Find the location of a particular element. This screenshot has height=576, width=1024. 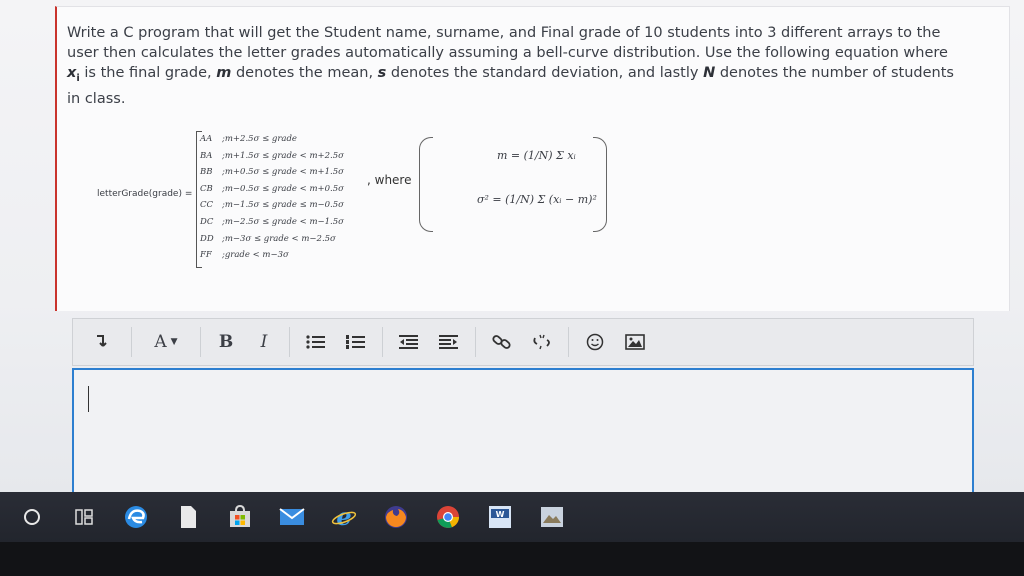

case-grade-label: AA is located at coordinates (206, 139).